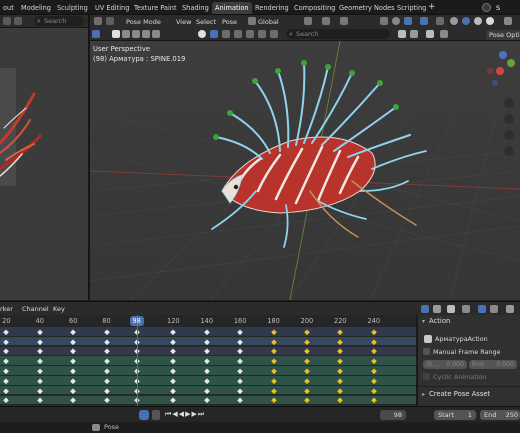 The width and height of the screenshot is (520, 433). I want to click on tab-shading: Shading, so click(195, 8).